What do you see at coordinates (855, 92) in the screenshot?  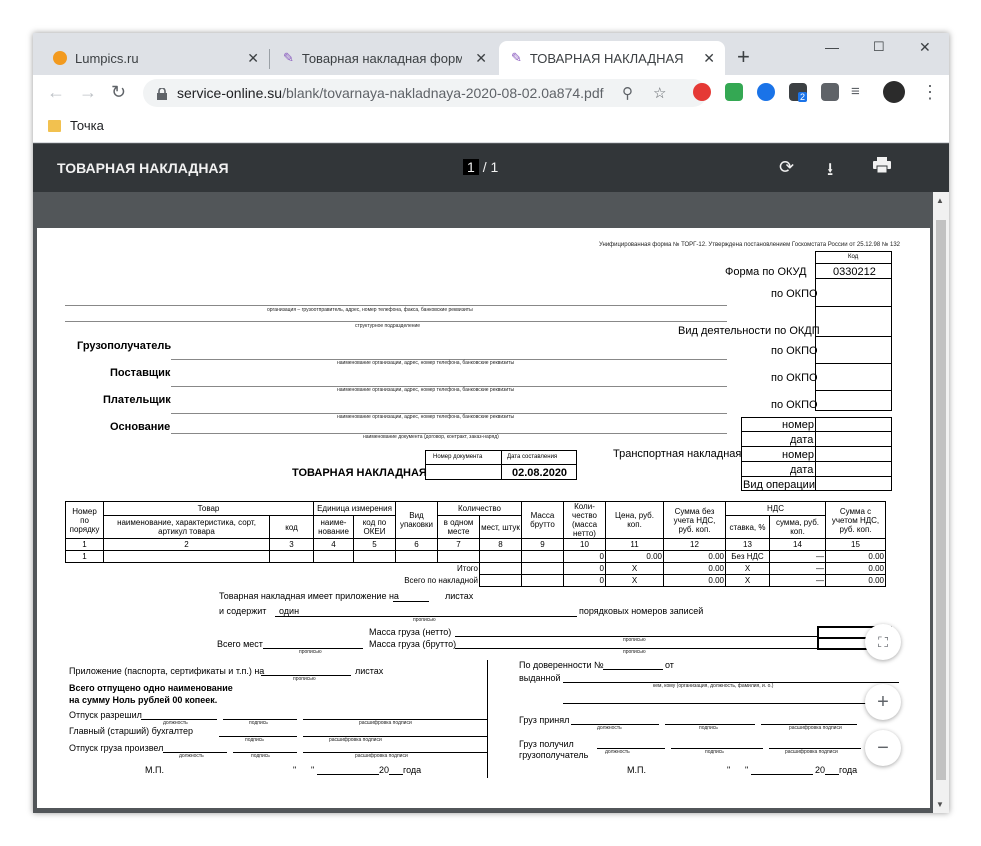 I see `media-queue-icon: ≡` at bounding box center [855, 92].